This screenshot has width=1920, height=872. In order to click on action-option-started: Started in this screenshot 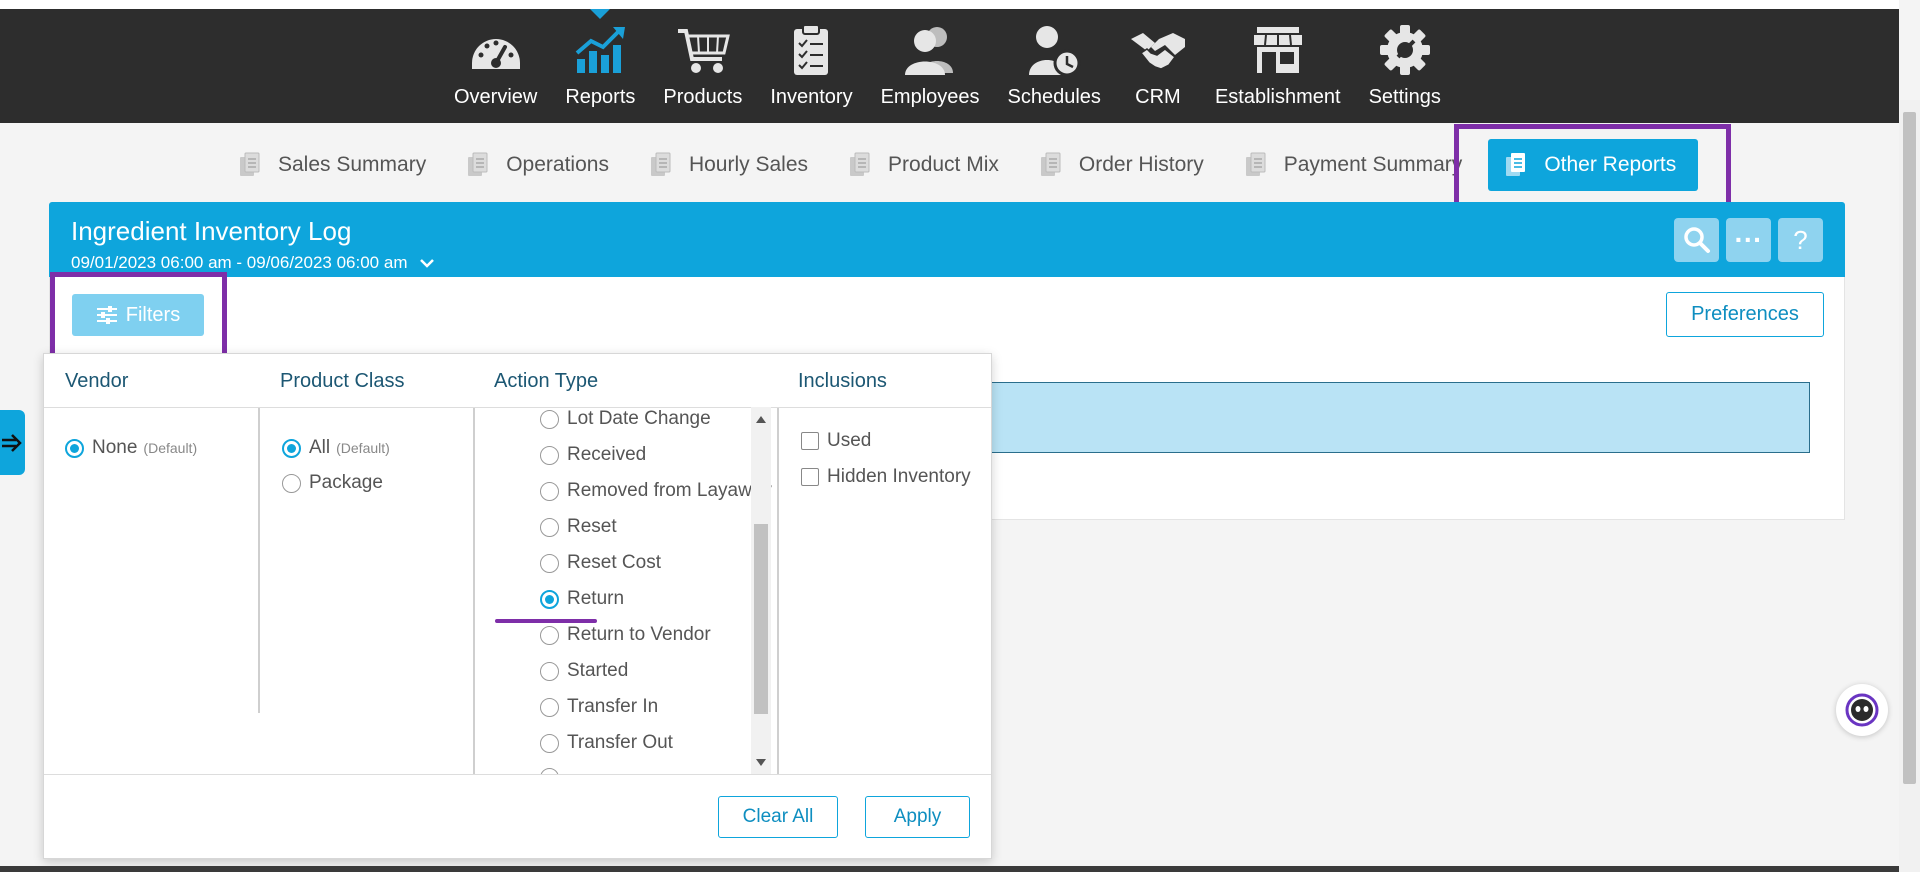, I will do `click(584, 671)`.